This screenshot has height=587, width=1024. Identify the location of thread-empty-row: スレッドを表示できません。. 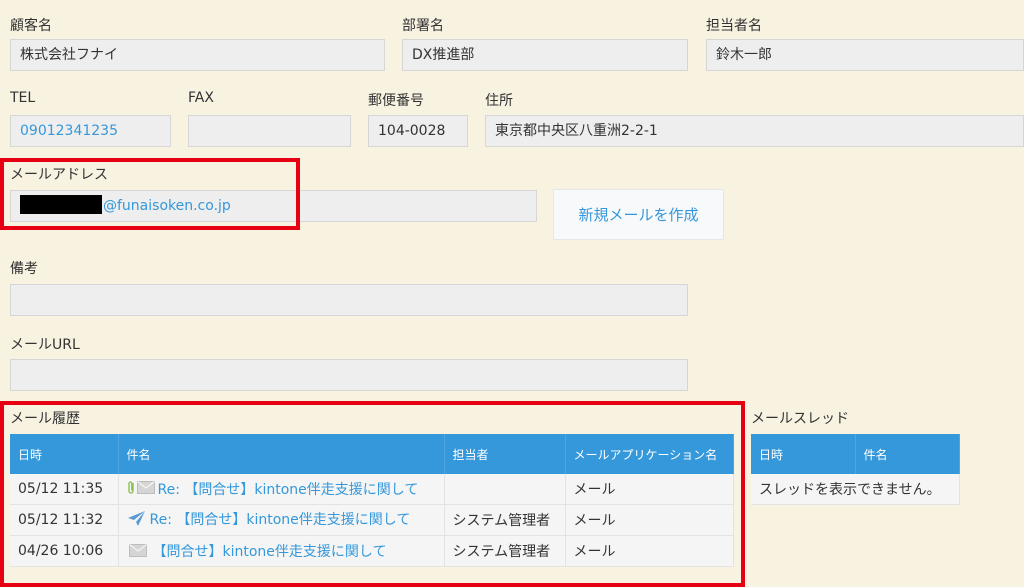
(855, 489).